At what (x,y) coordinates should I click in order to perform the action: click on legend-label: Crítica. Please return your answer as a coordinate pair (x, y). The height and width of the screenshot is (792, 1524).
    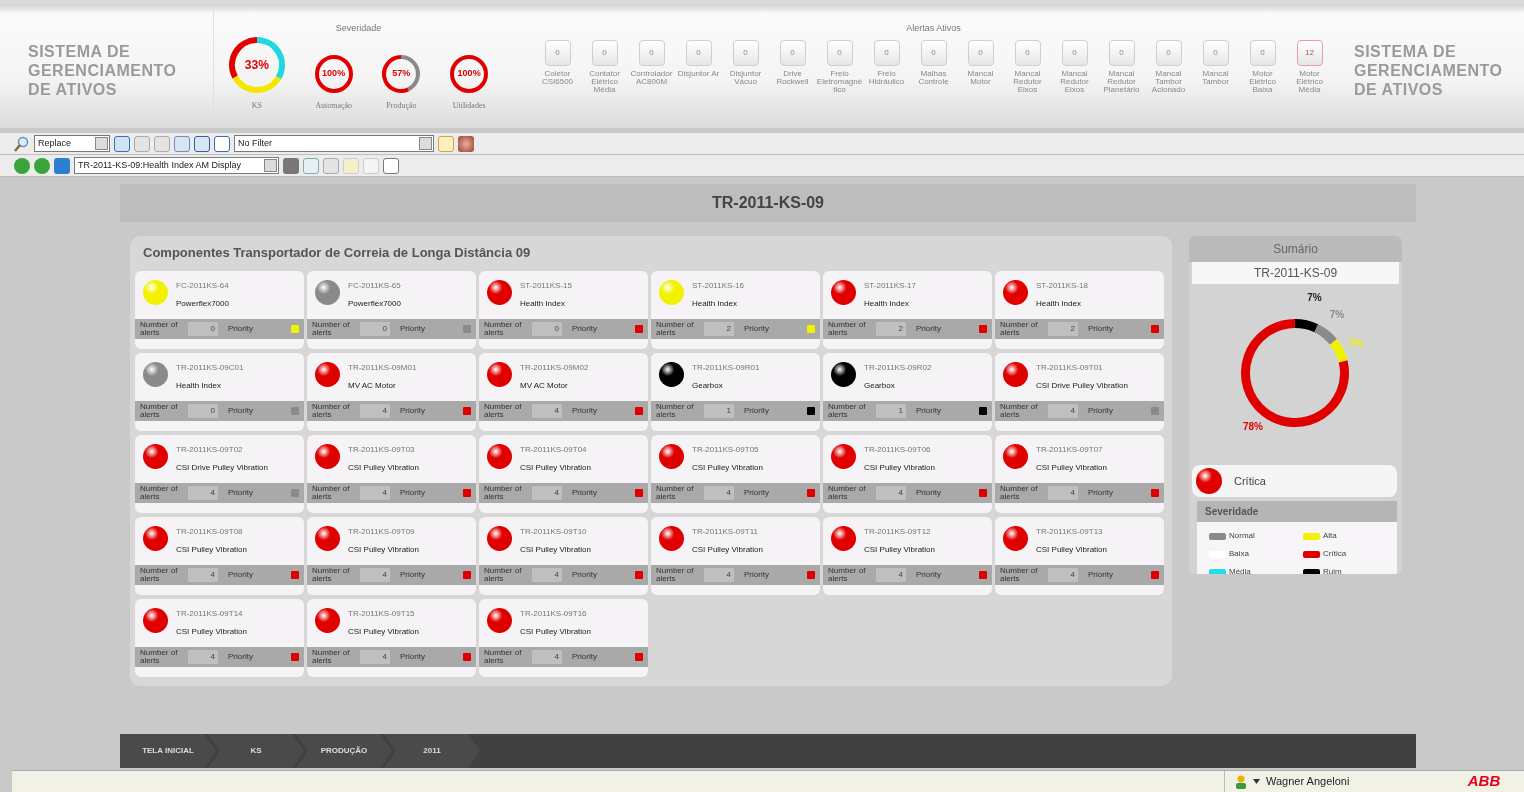
    Looking at the image, I should click on (1335, 554).